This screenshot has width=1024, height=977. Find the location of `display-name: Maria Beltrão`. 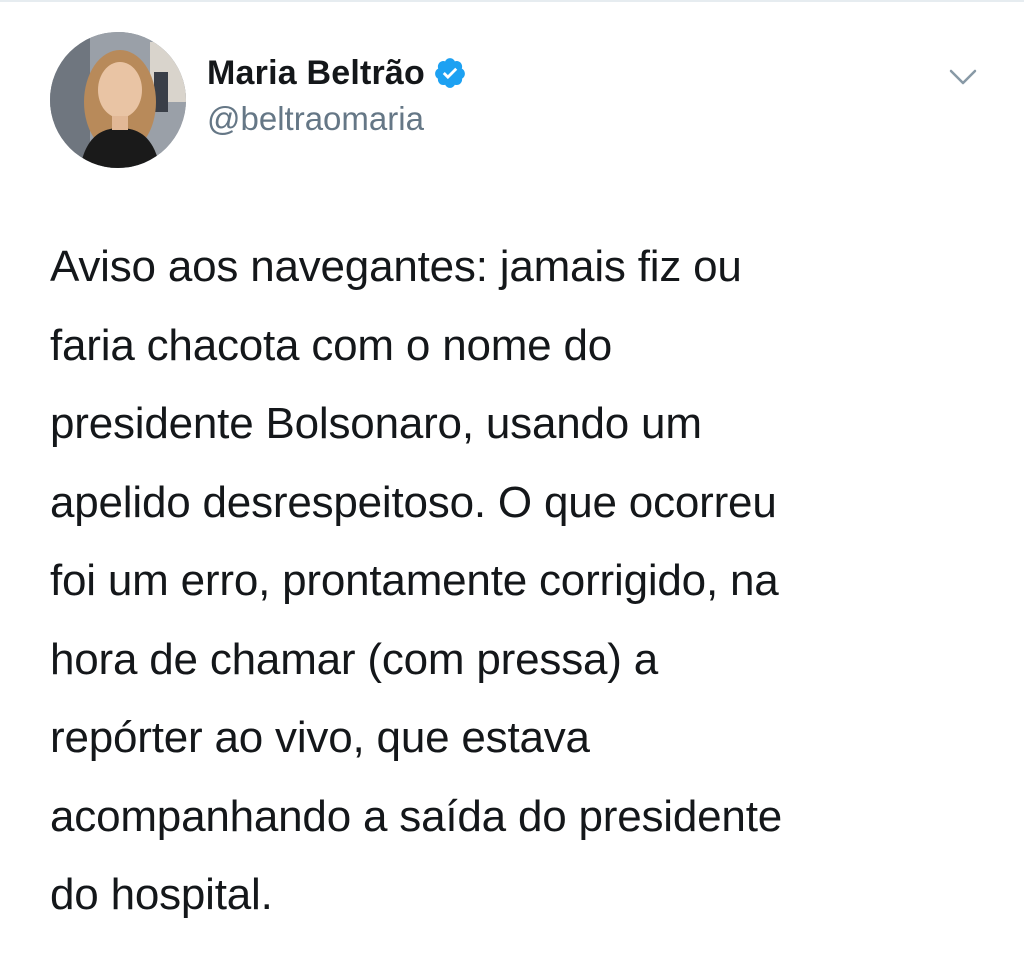

display-name: Maria Beltrão is located at coordinates (316, 73).